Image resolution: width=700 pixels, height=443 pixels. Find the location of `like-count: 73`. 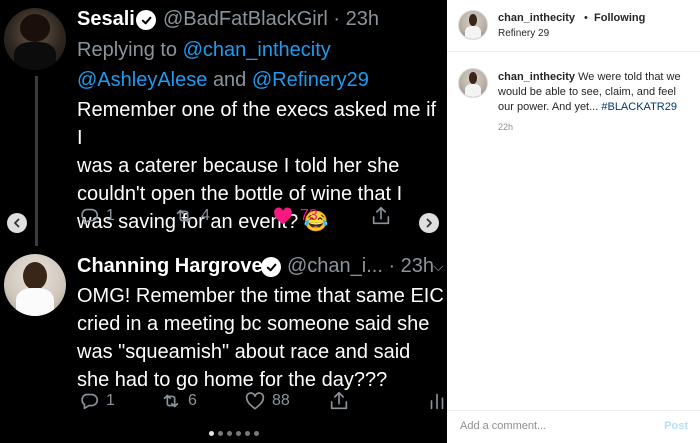

like-count: 73 is located at coordinates (309, 215).